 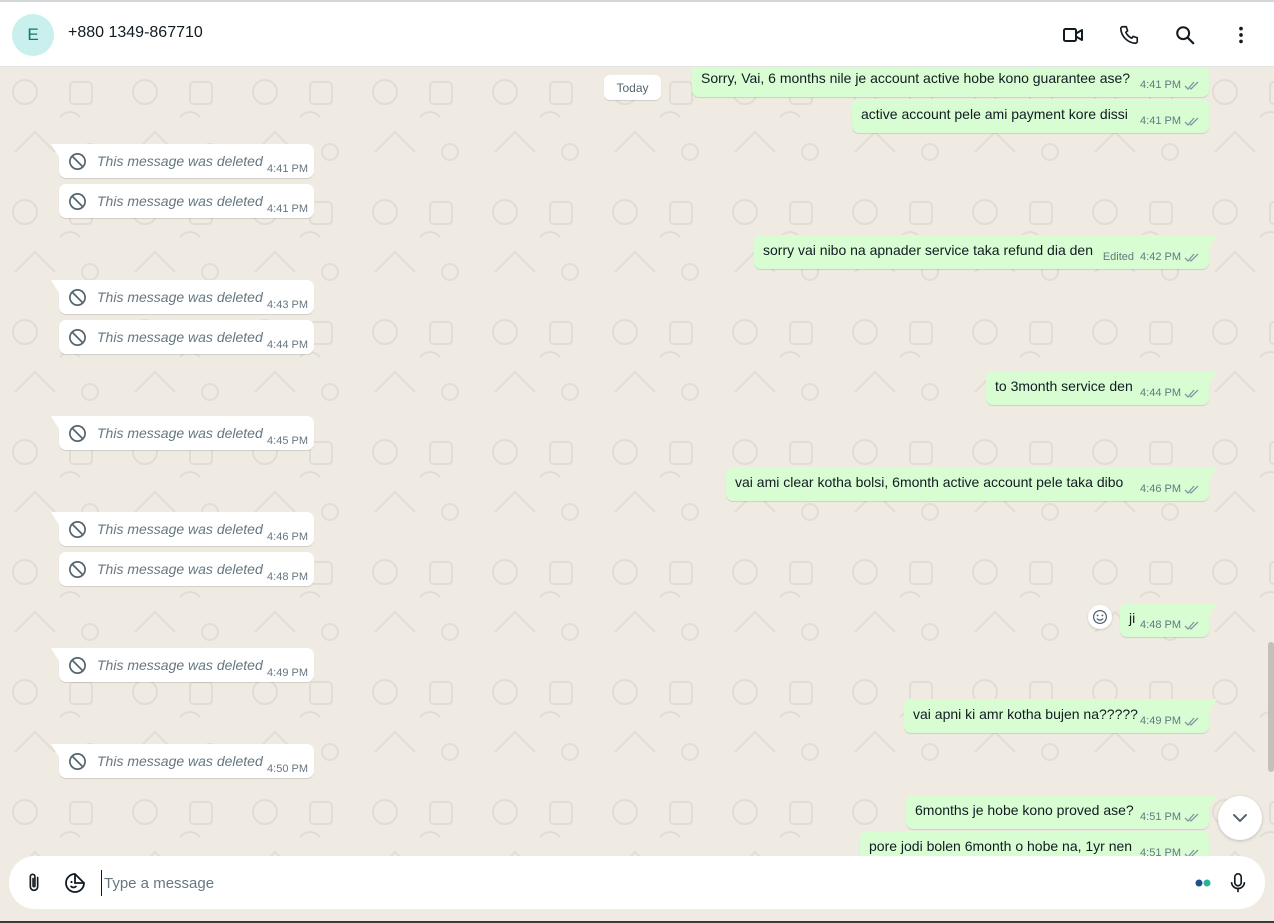 I want to click on incoming-message: This message was deleted 4:48 PM, so click(x=186, y=569).